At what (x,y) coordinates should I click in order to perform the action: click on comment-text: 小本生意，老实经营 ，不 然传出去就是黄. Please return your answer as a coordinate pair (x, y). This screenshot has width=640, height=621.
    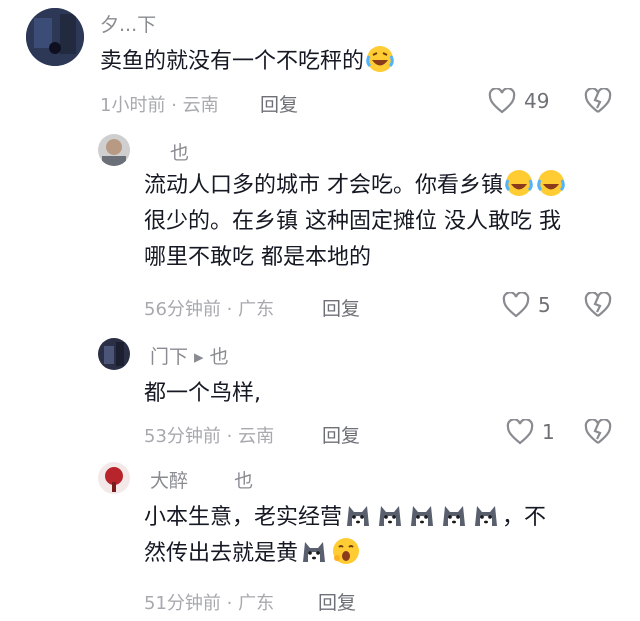
    Looking at the image, I should click on (379, 536).